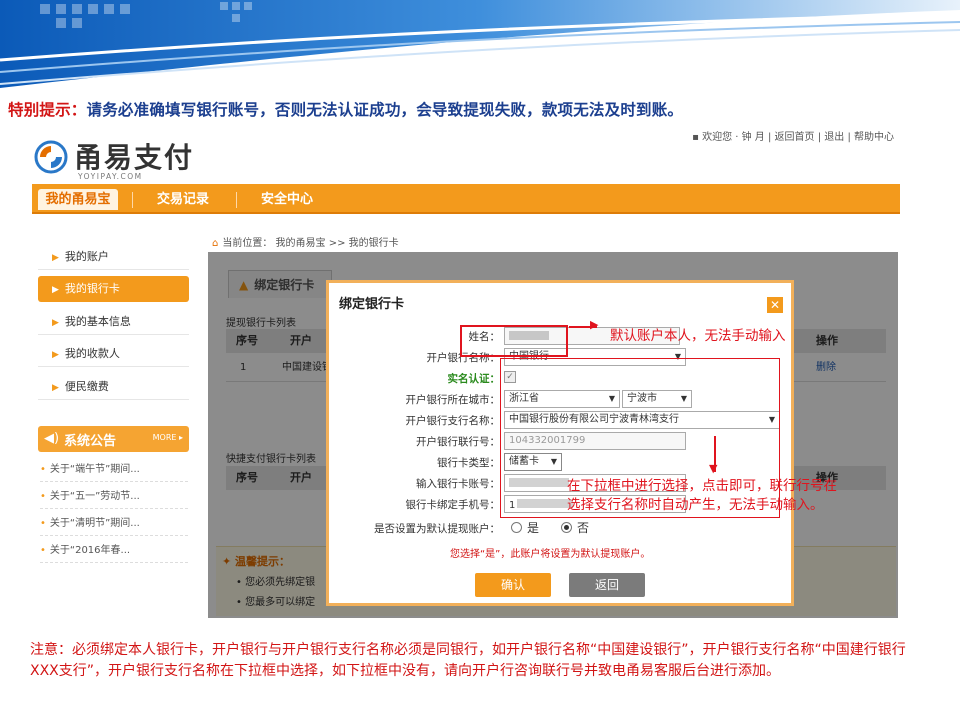  I want to click on arrow-head-icon: ▶, so click(594, 324).